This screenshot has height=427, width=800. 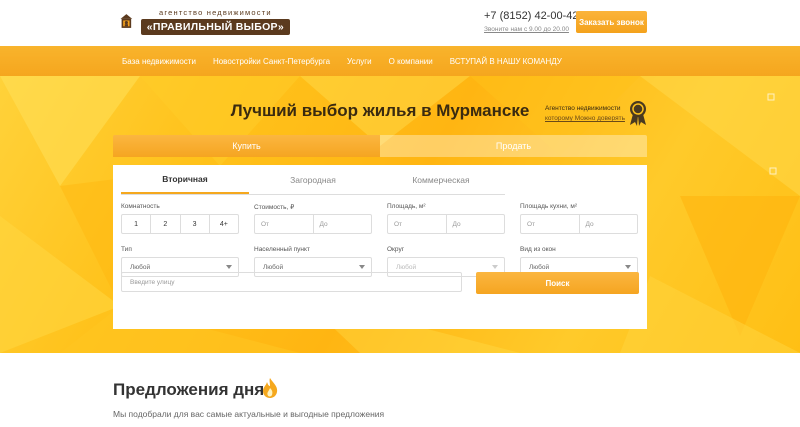 I want to click on window-view-select-value: Любой, so click(x=539, y=267).